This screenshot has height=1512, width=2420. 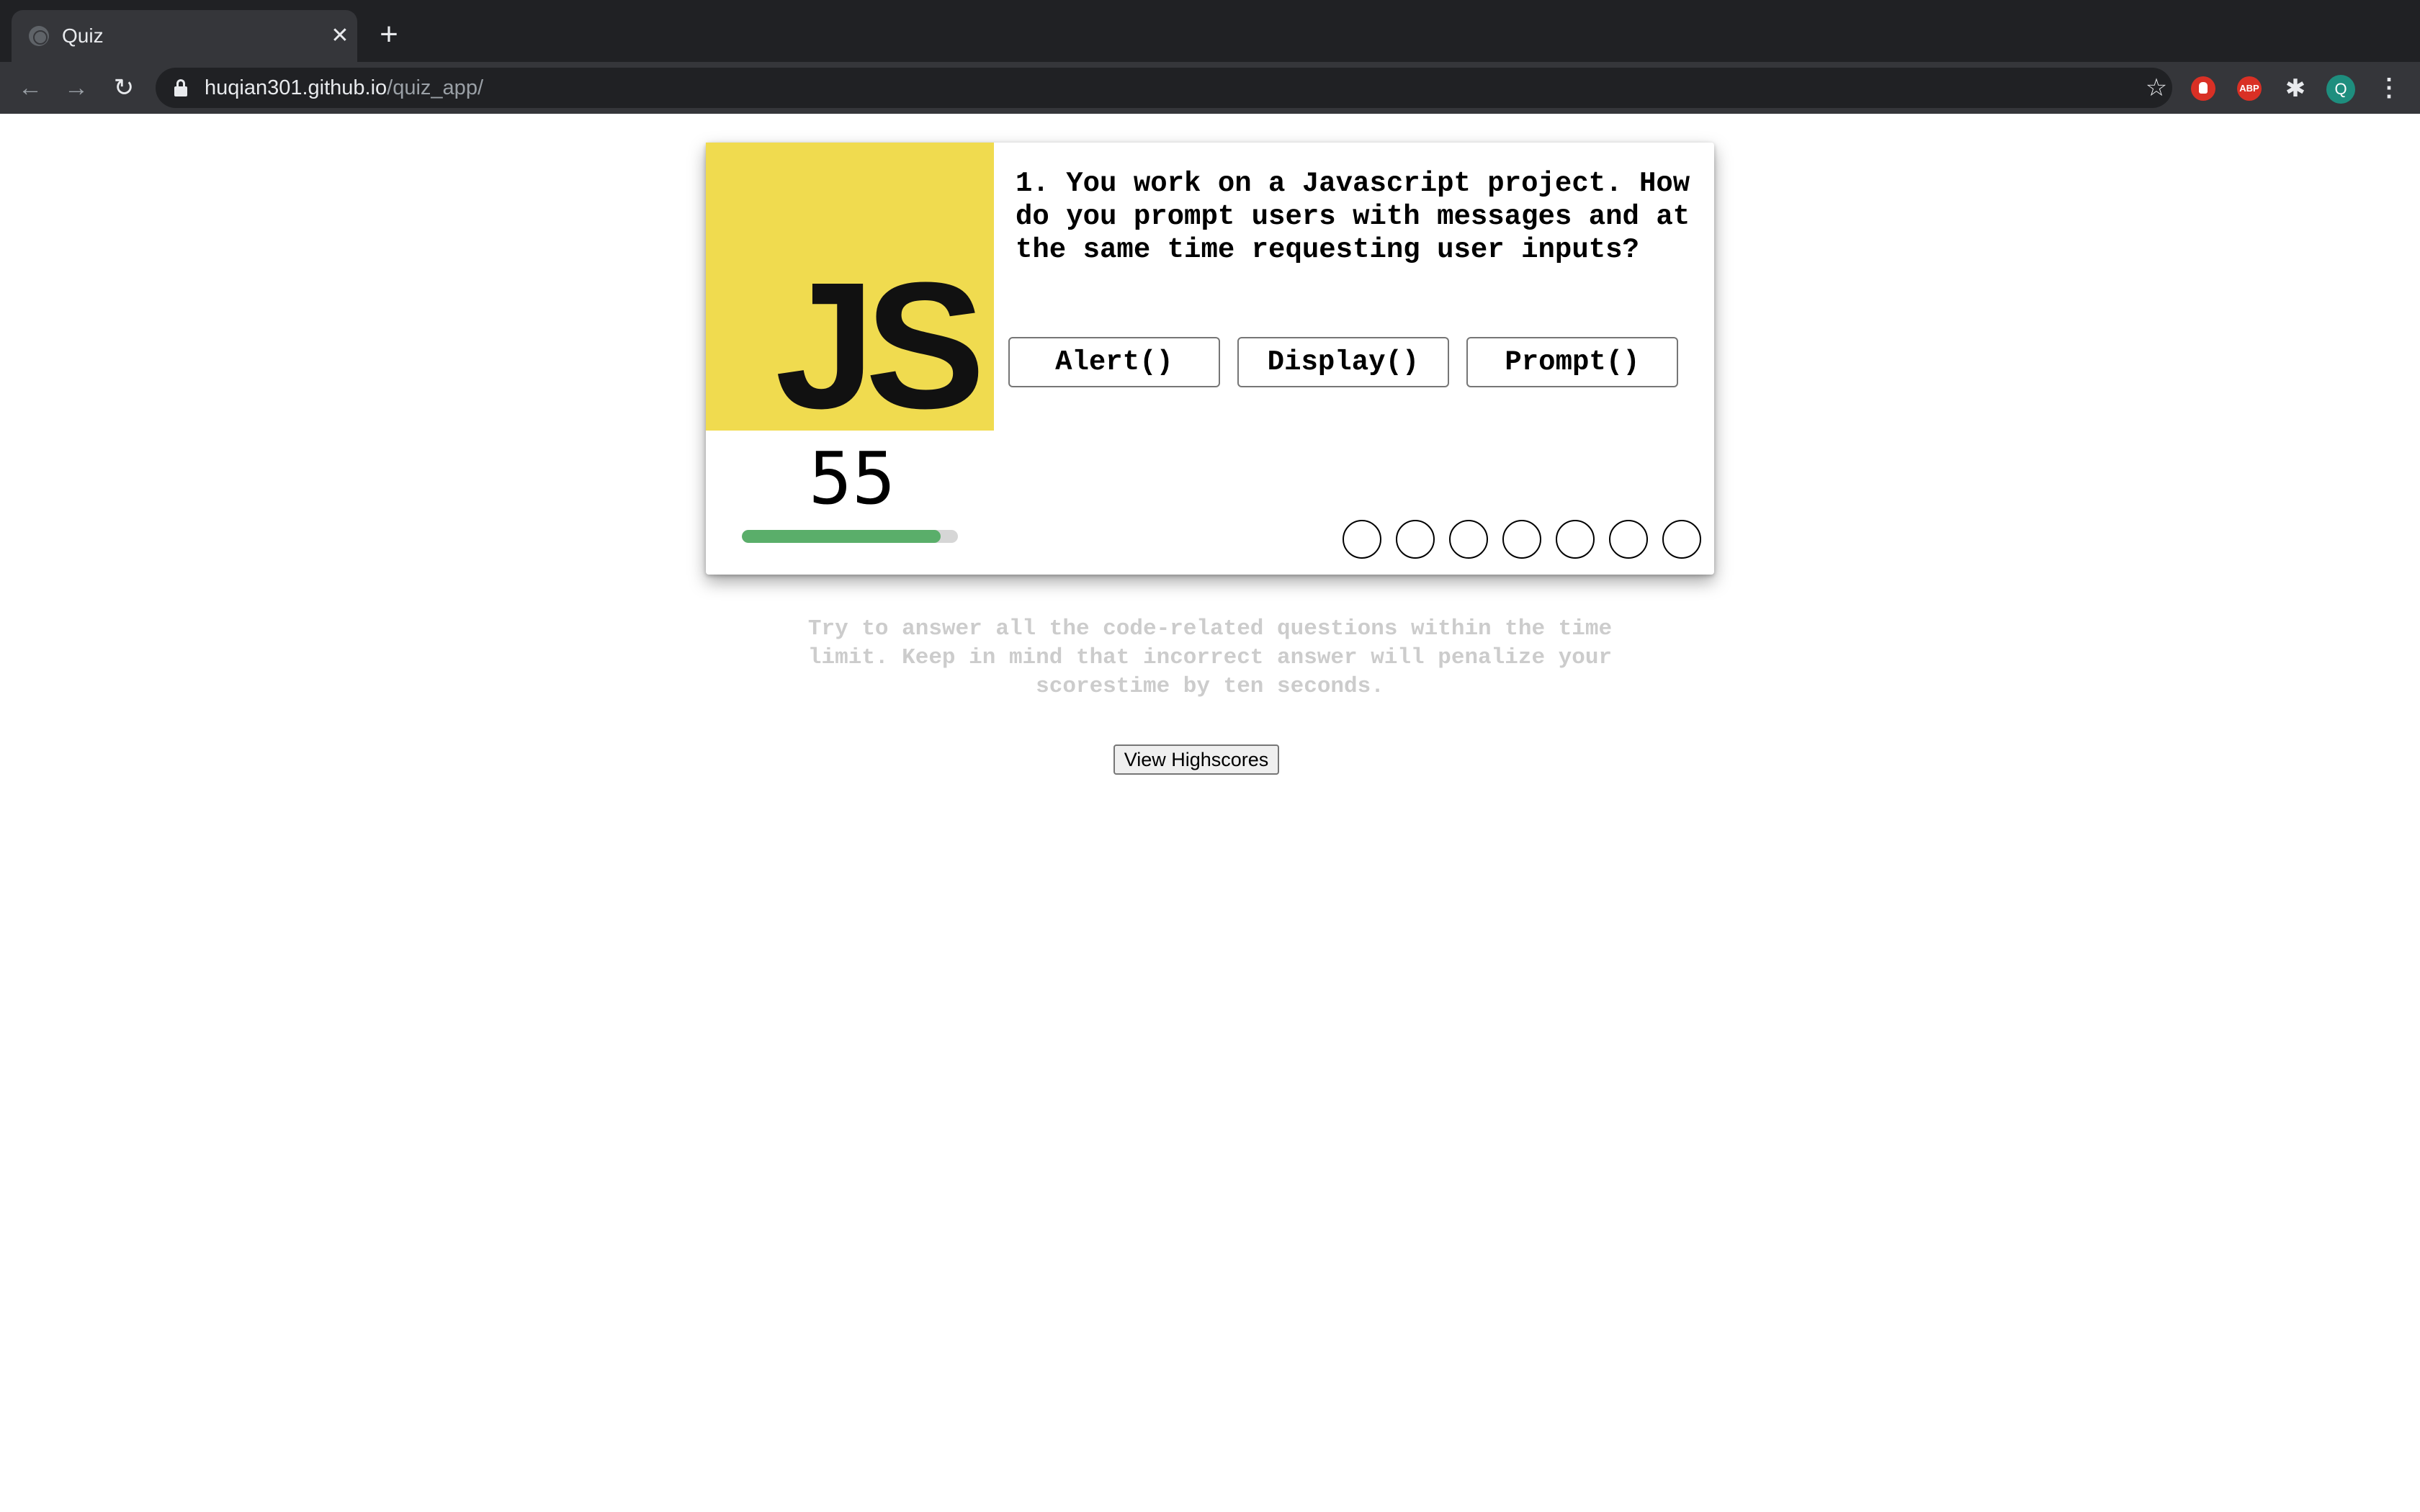 What do you see at coordinates (296, 87) in the screenshot?
I see `url-host: huqian301.github.io` at bounding box center [296, 87].